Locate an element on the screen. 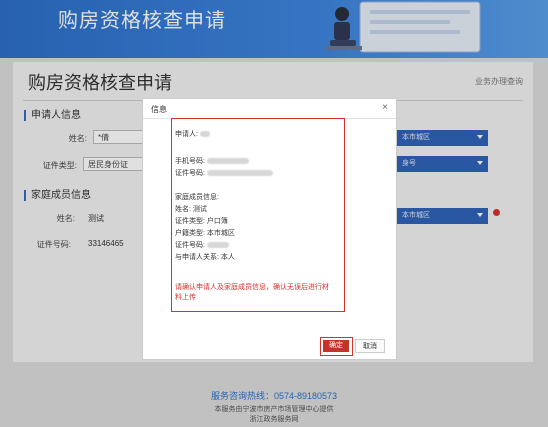 This screenshot has width=548, height=427. family-header: 家庭成员信息: is located at coordinates (197, 197).